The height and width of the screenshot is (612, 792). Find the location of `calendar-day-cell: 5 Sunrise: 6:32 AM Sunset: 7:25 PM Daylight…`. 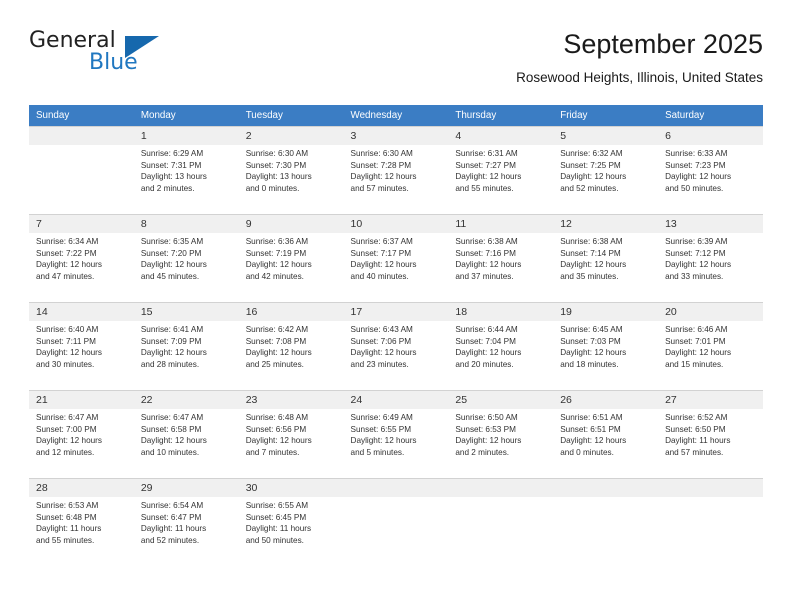

calendar-day-cell: 5 Sunrise: 6:32 AM Sunset: 7:25 PM Daylight… is located at coordinates (606, 170).